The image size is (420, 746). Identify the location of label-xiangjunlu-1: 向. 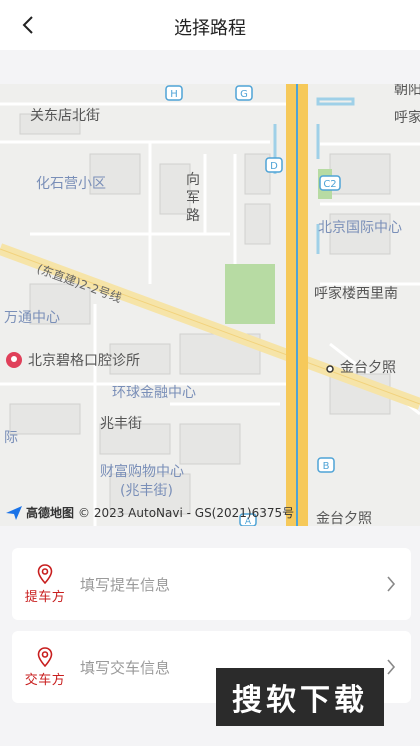
(193, 180).